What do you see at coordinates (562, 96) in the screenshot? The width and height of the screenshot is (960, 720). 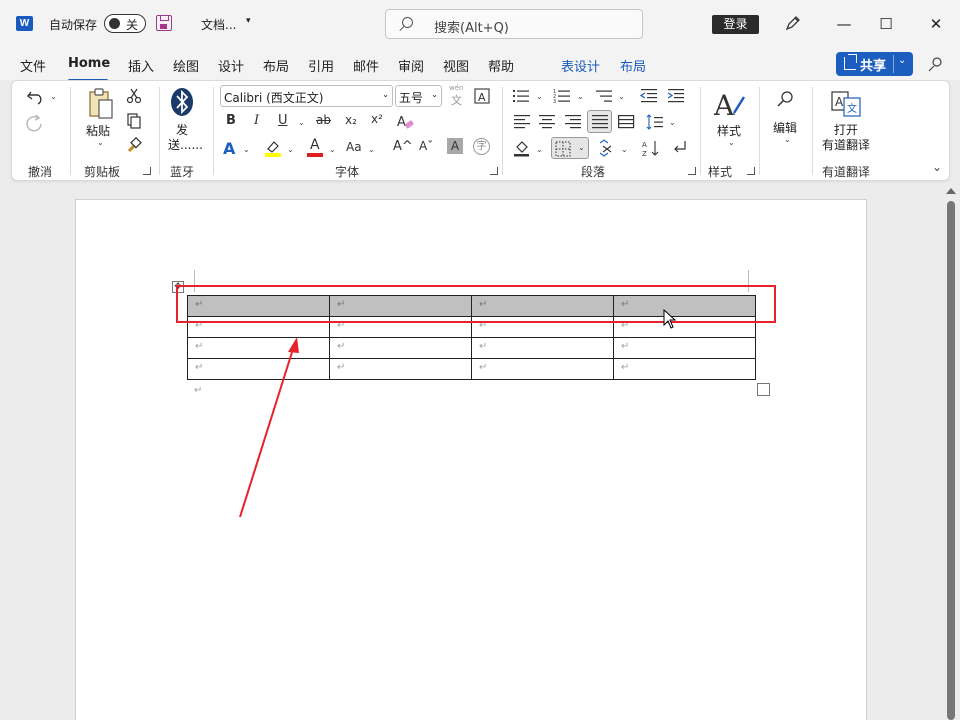 I see `numbering-icon: 1 2 3` at bounding box center [562, 96].